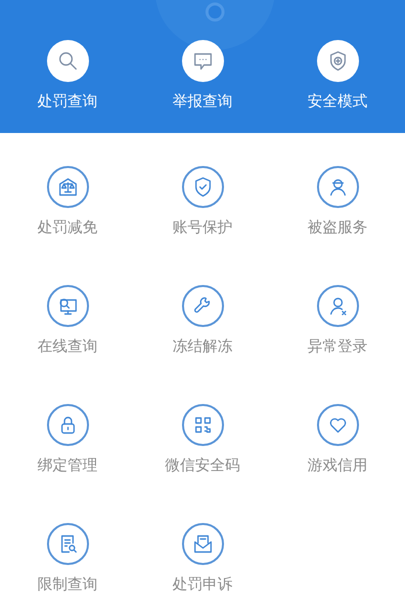 Image resolution: width=405 pixels, height=598 pixels. I want to click on service-label: 绑定管理, so click(68, 465).